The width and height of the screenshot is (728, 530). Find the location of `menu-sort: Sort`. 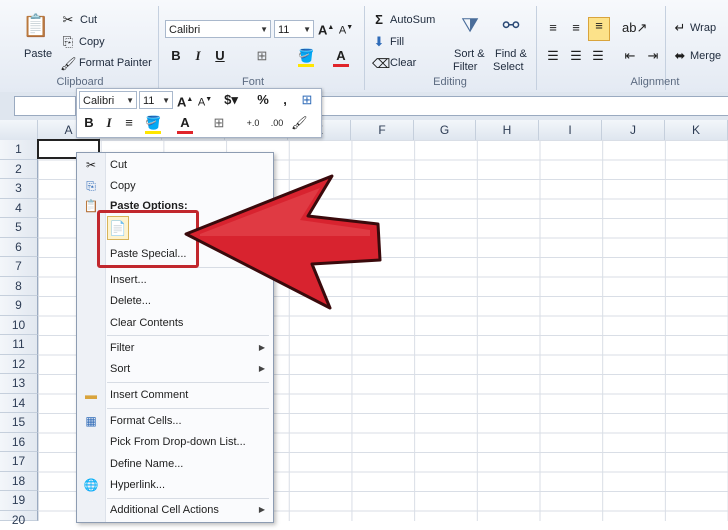

menu-sort: Sort is located at coordinates (120, 369).